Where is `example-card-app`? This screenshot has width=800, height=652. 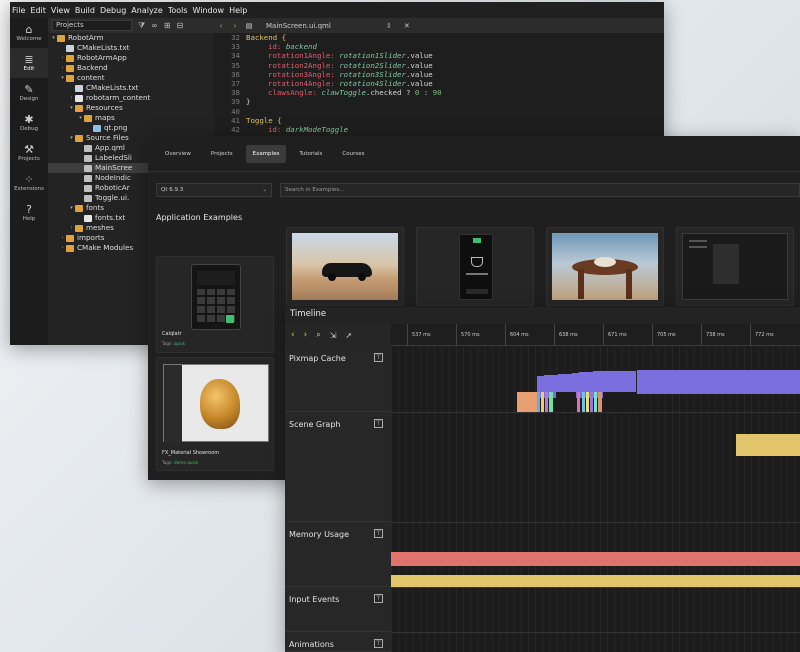 example-card-app is located at coordinates (735, 266).